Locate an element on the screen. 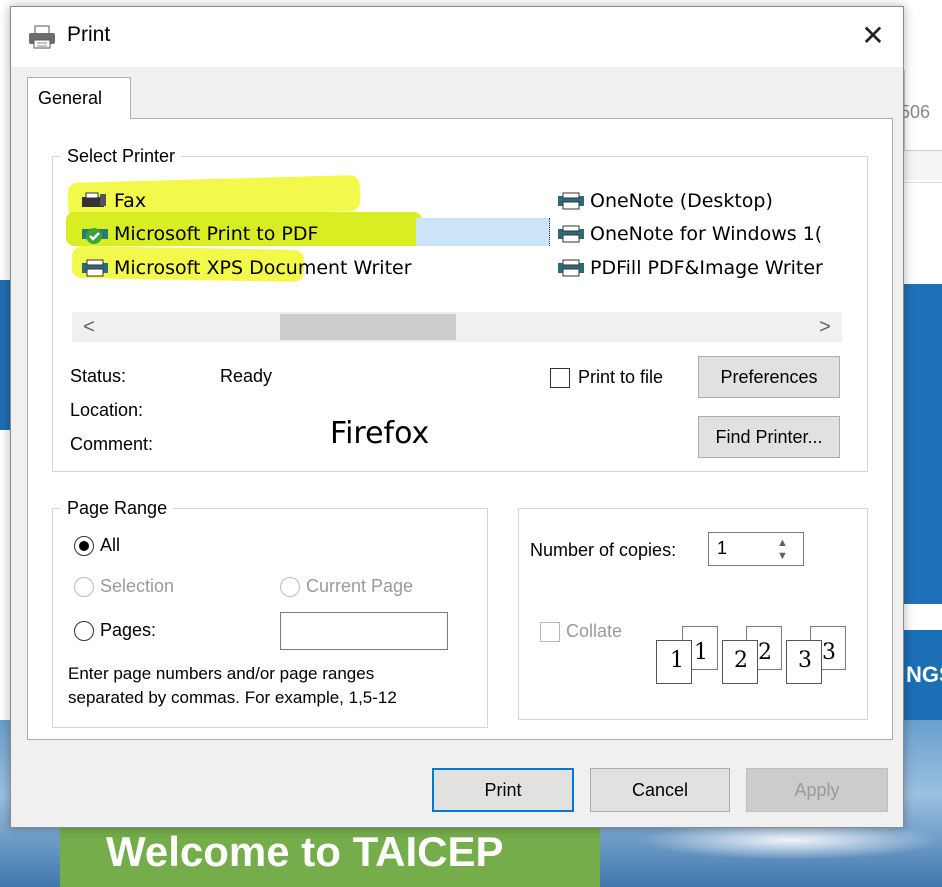 The width and height of the screenshot is (942, 887). print-to-file-label: Print to file is located at coordinates (621, 377).